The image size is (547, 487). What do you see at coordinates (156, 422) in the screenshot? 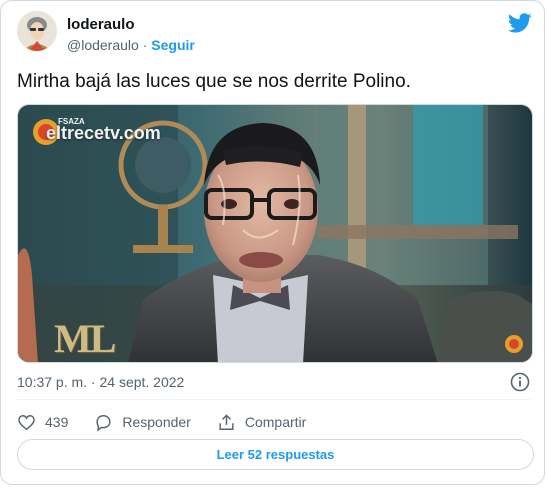
I see `reply-label: Responder` at bounding box center [156, 422].